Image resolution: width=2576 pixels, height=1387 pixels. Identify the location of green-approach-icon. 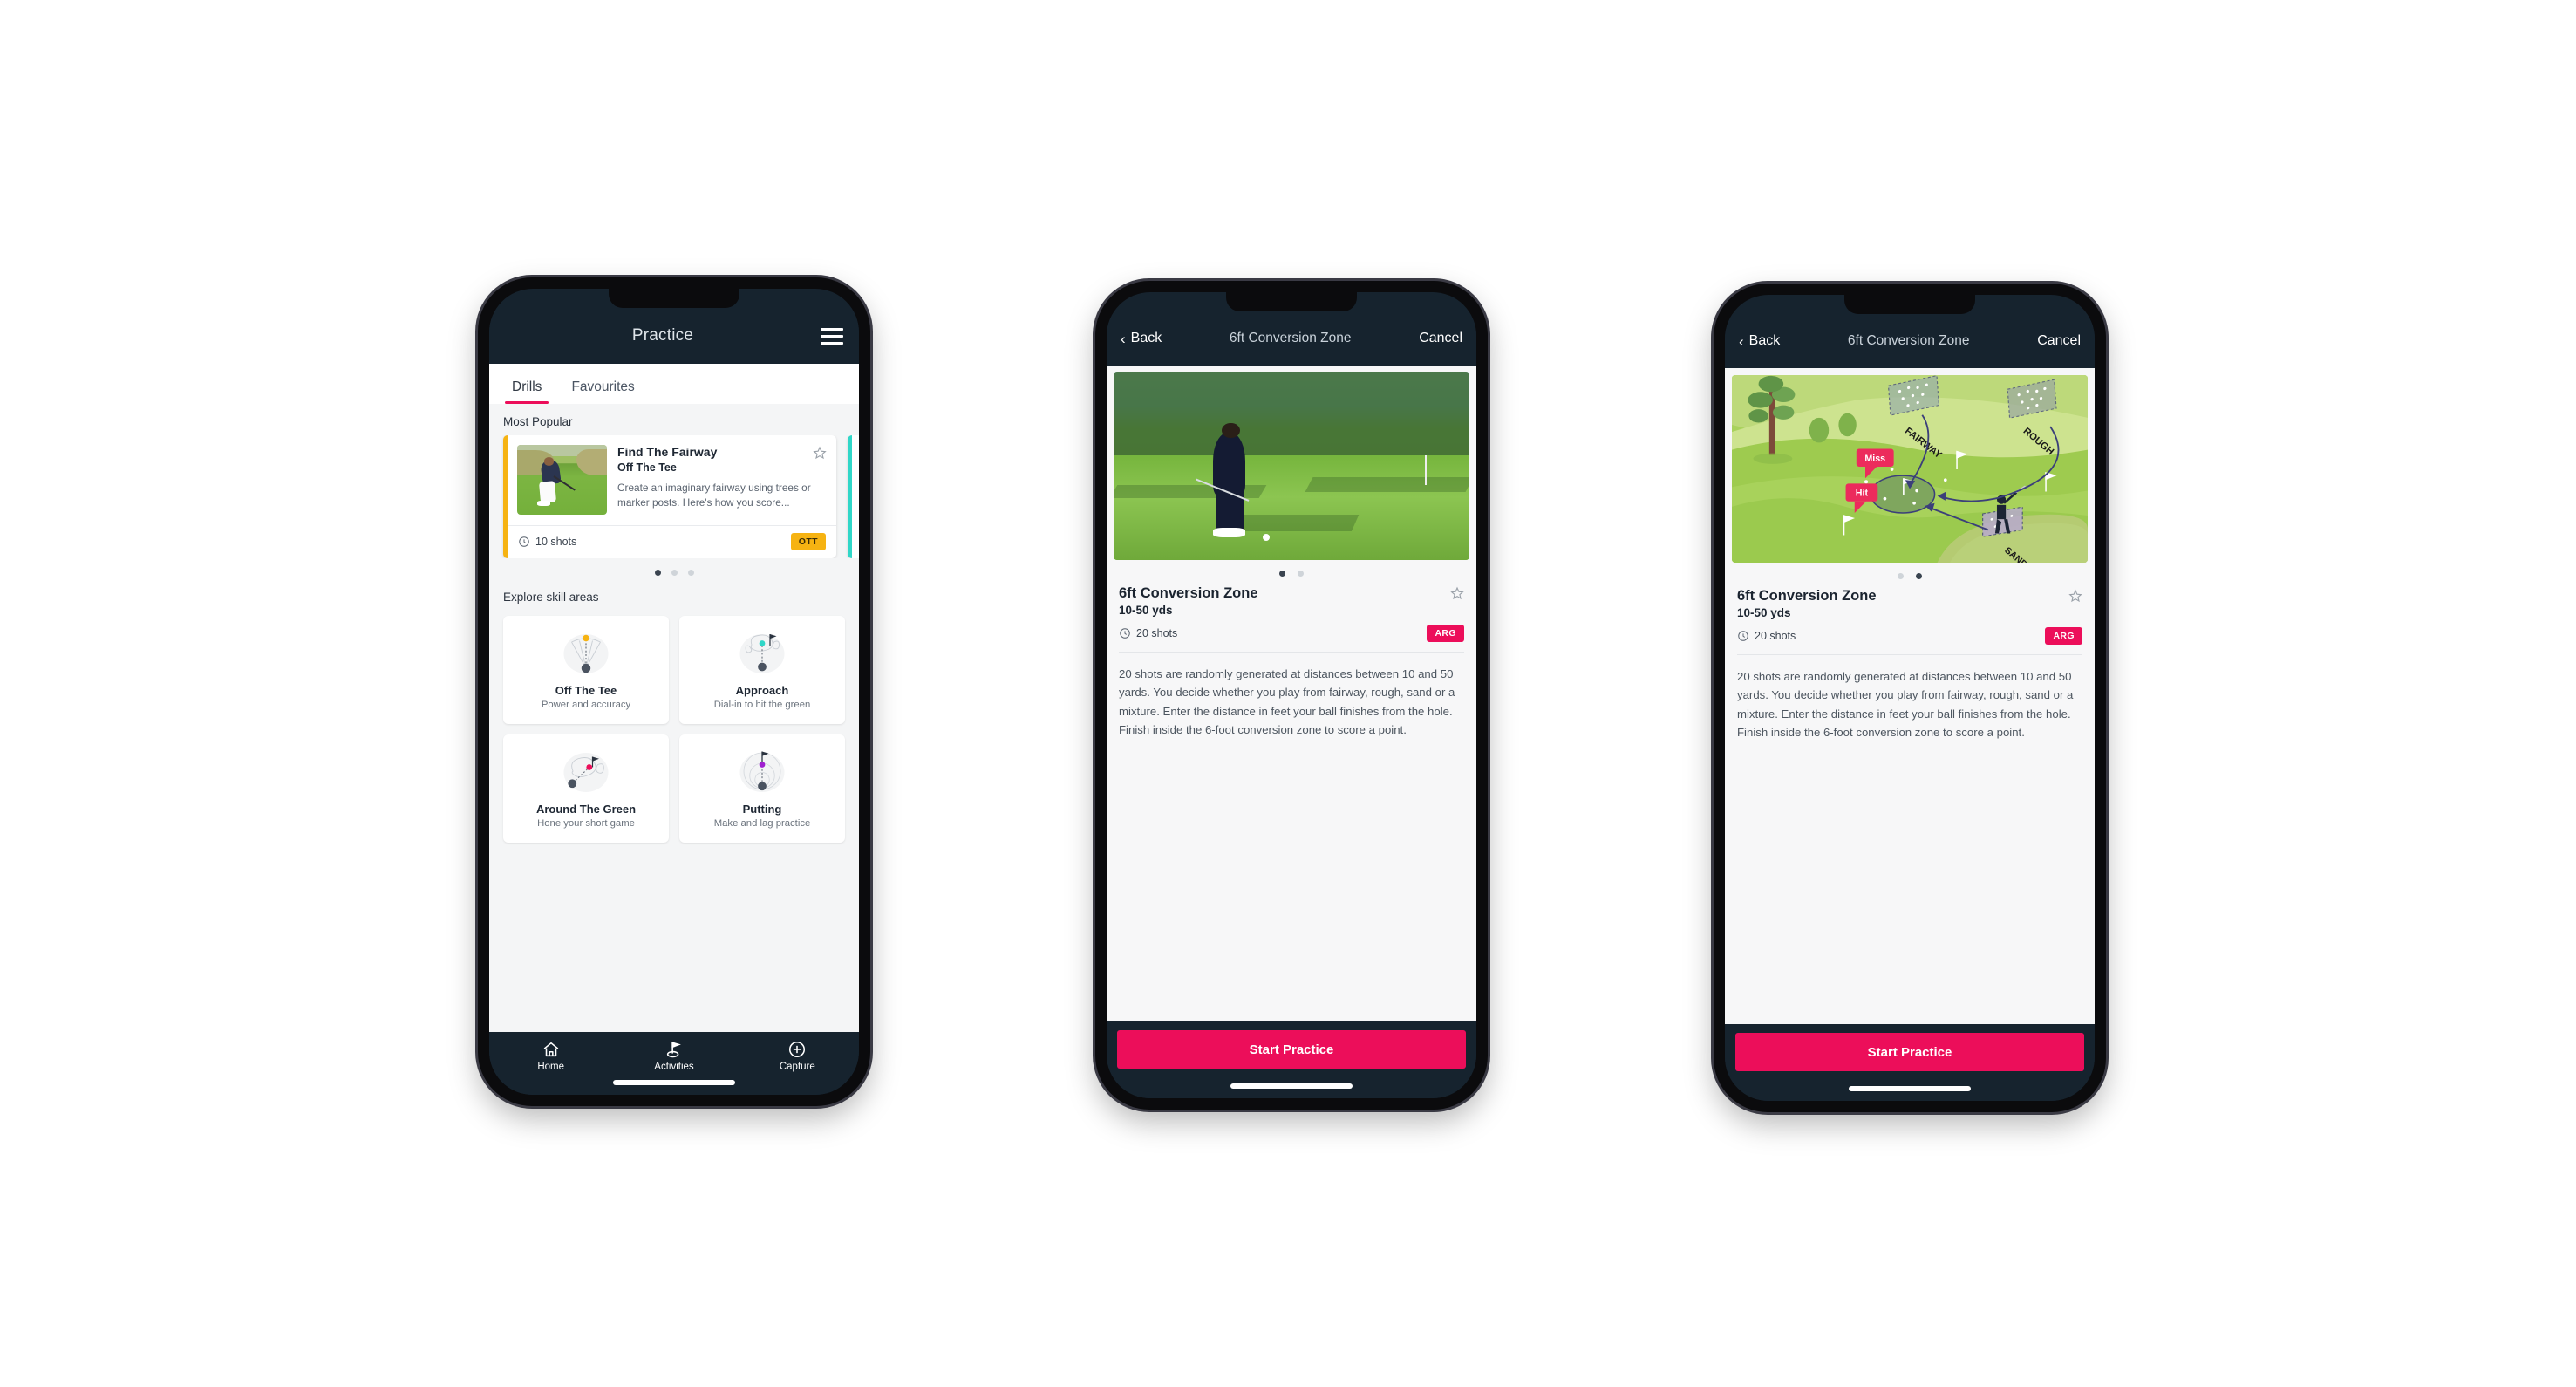
(762, 652).